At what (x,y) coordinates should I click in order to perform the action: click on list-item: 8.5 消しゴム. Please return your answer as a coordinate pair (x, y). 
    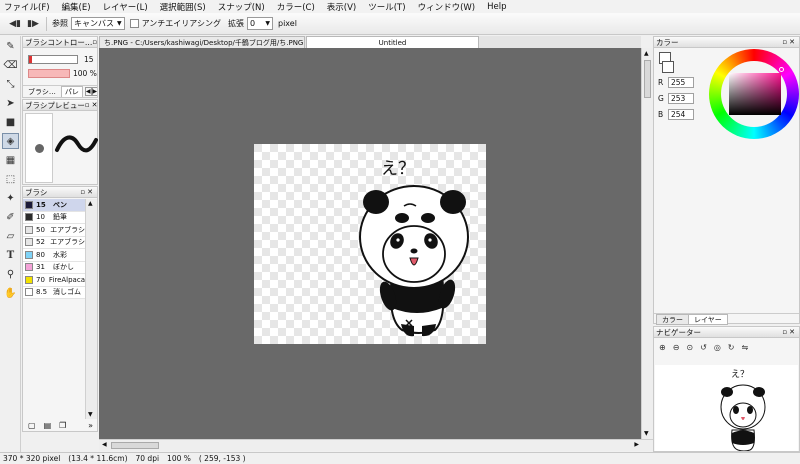
    Looking at the image, I should click on (54, 292).